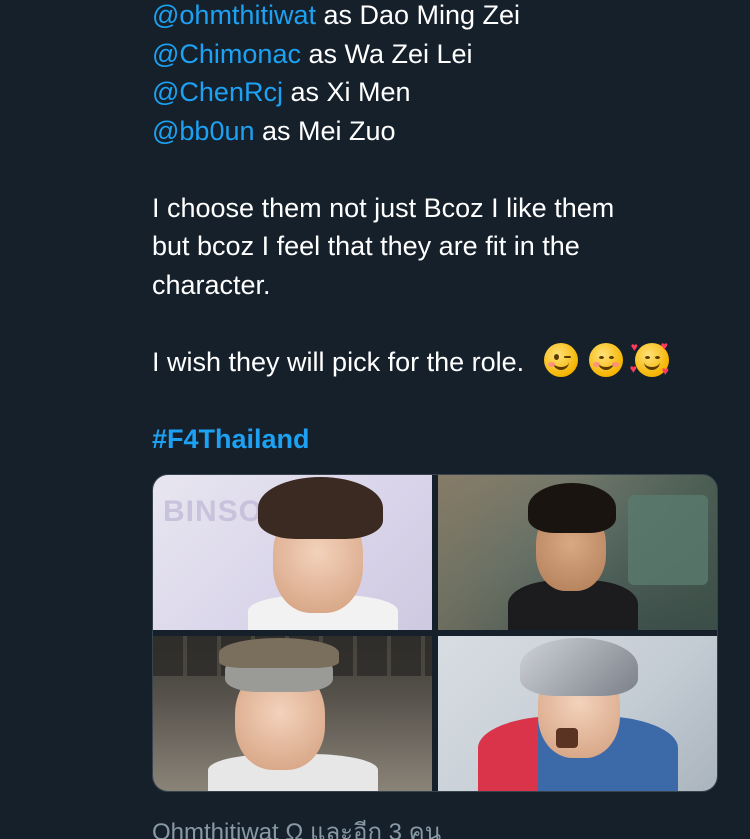 This screenshot has width=750, height=839. What do you see at coordinates (217, 92) in the screenshot?
I see `mention-link: @ChenRcj` at bounding box center [217, 92].